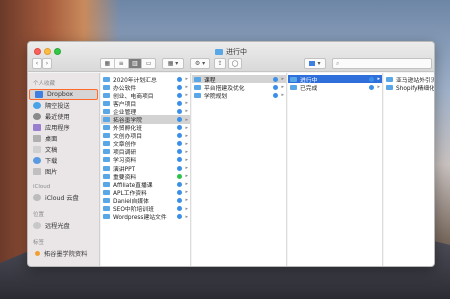 The height and width of the screenshot is (299, 450). I want to click on folder-label: 已完成, so click(309, 88).